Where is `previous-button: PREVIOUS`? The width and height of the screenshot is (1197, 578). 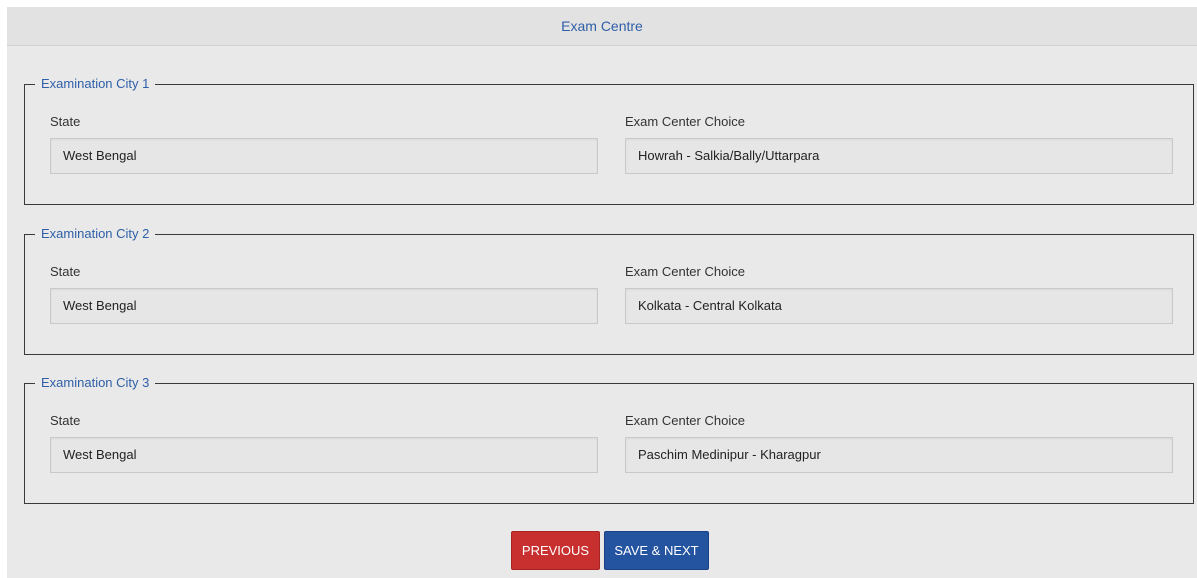
previous-button: PREVIOUS is located at coordinates (555, 550).